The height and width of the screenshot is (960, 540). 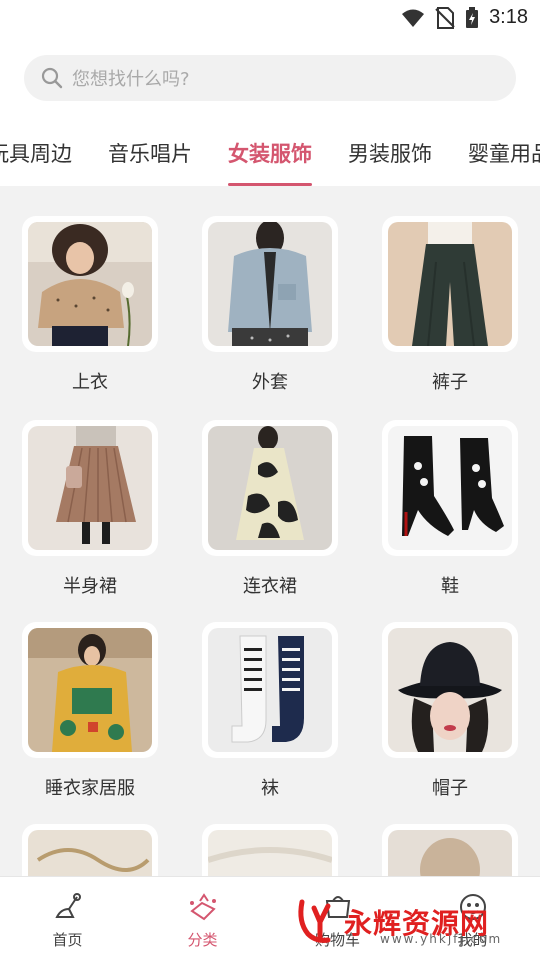 I want to click on category-tabs: 玩具周边 音乐唱片 女装服饰 男装服饰 婴童用品, so click(x=270, y=161).